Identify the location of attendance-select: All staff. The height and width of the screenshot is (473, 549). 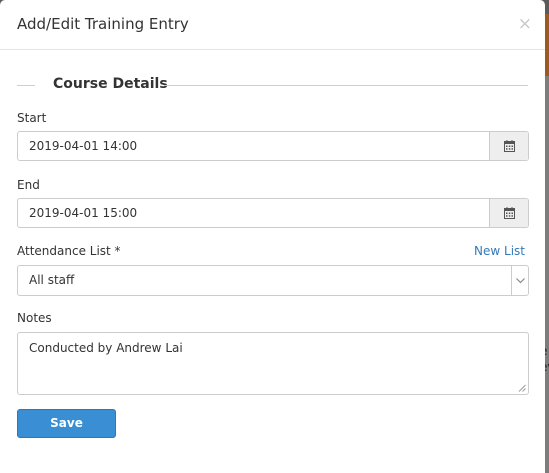
(273, 280).